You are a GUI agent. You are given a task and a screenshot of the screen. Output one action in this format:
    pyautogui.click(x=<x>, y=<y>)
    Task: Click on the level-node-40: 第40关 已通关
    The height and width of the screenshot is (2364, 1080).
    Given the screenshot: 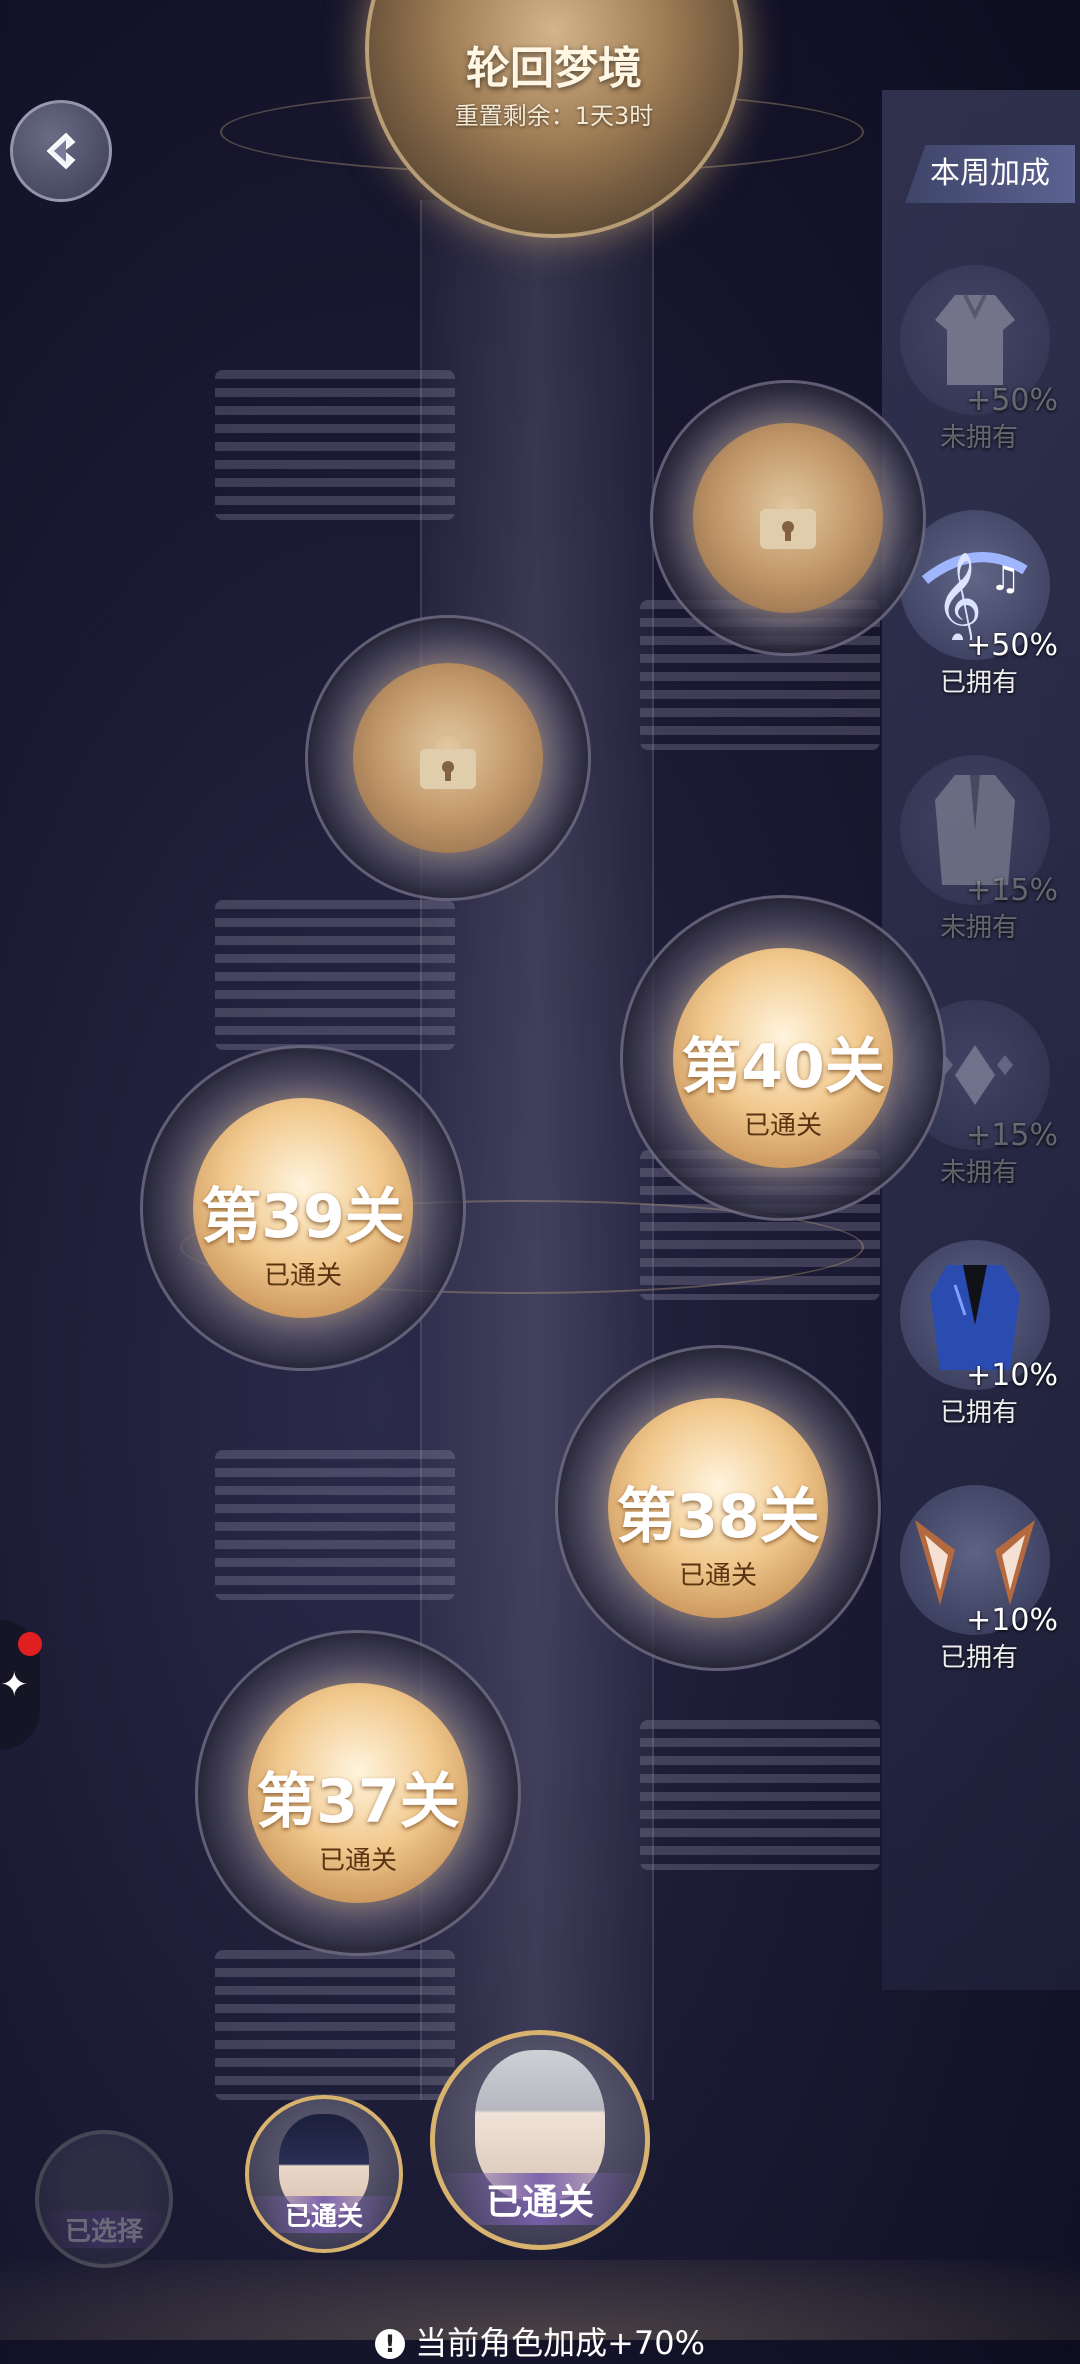 What is the action you would take?
    pyautogui.click(x=783, y=1058)
    